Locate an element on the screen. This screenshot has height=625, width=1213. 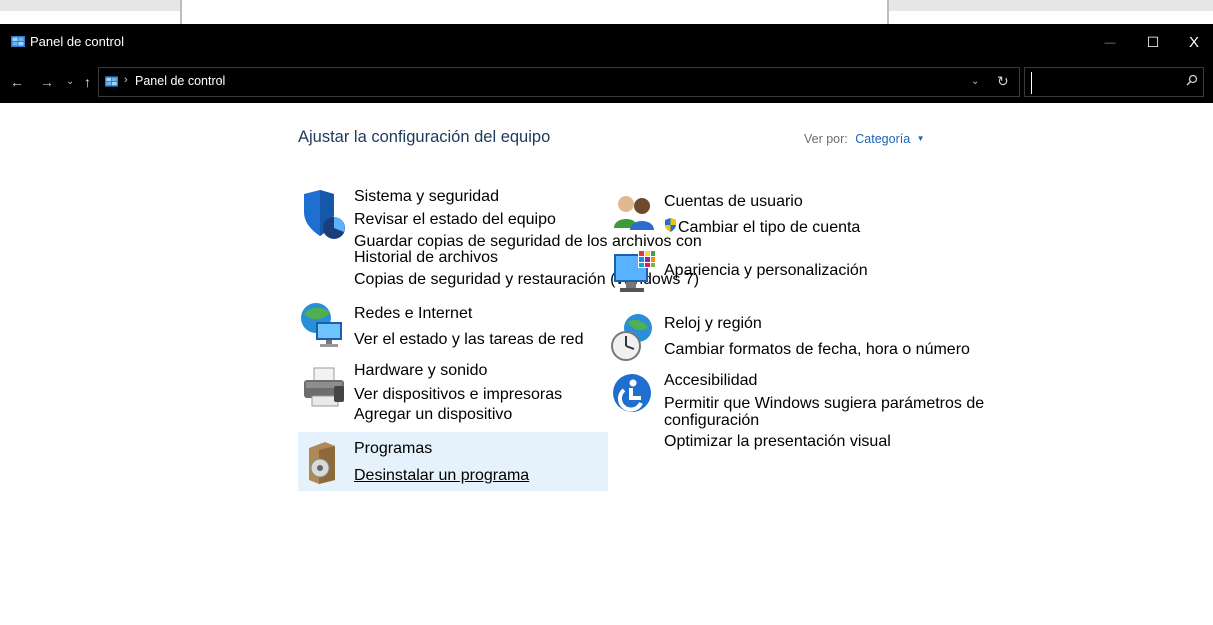
appearance-monitor-icon is located at coordinates (635, 273).